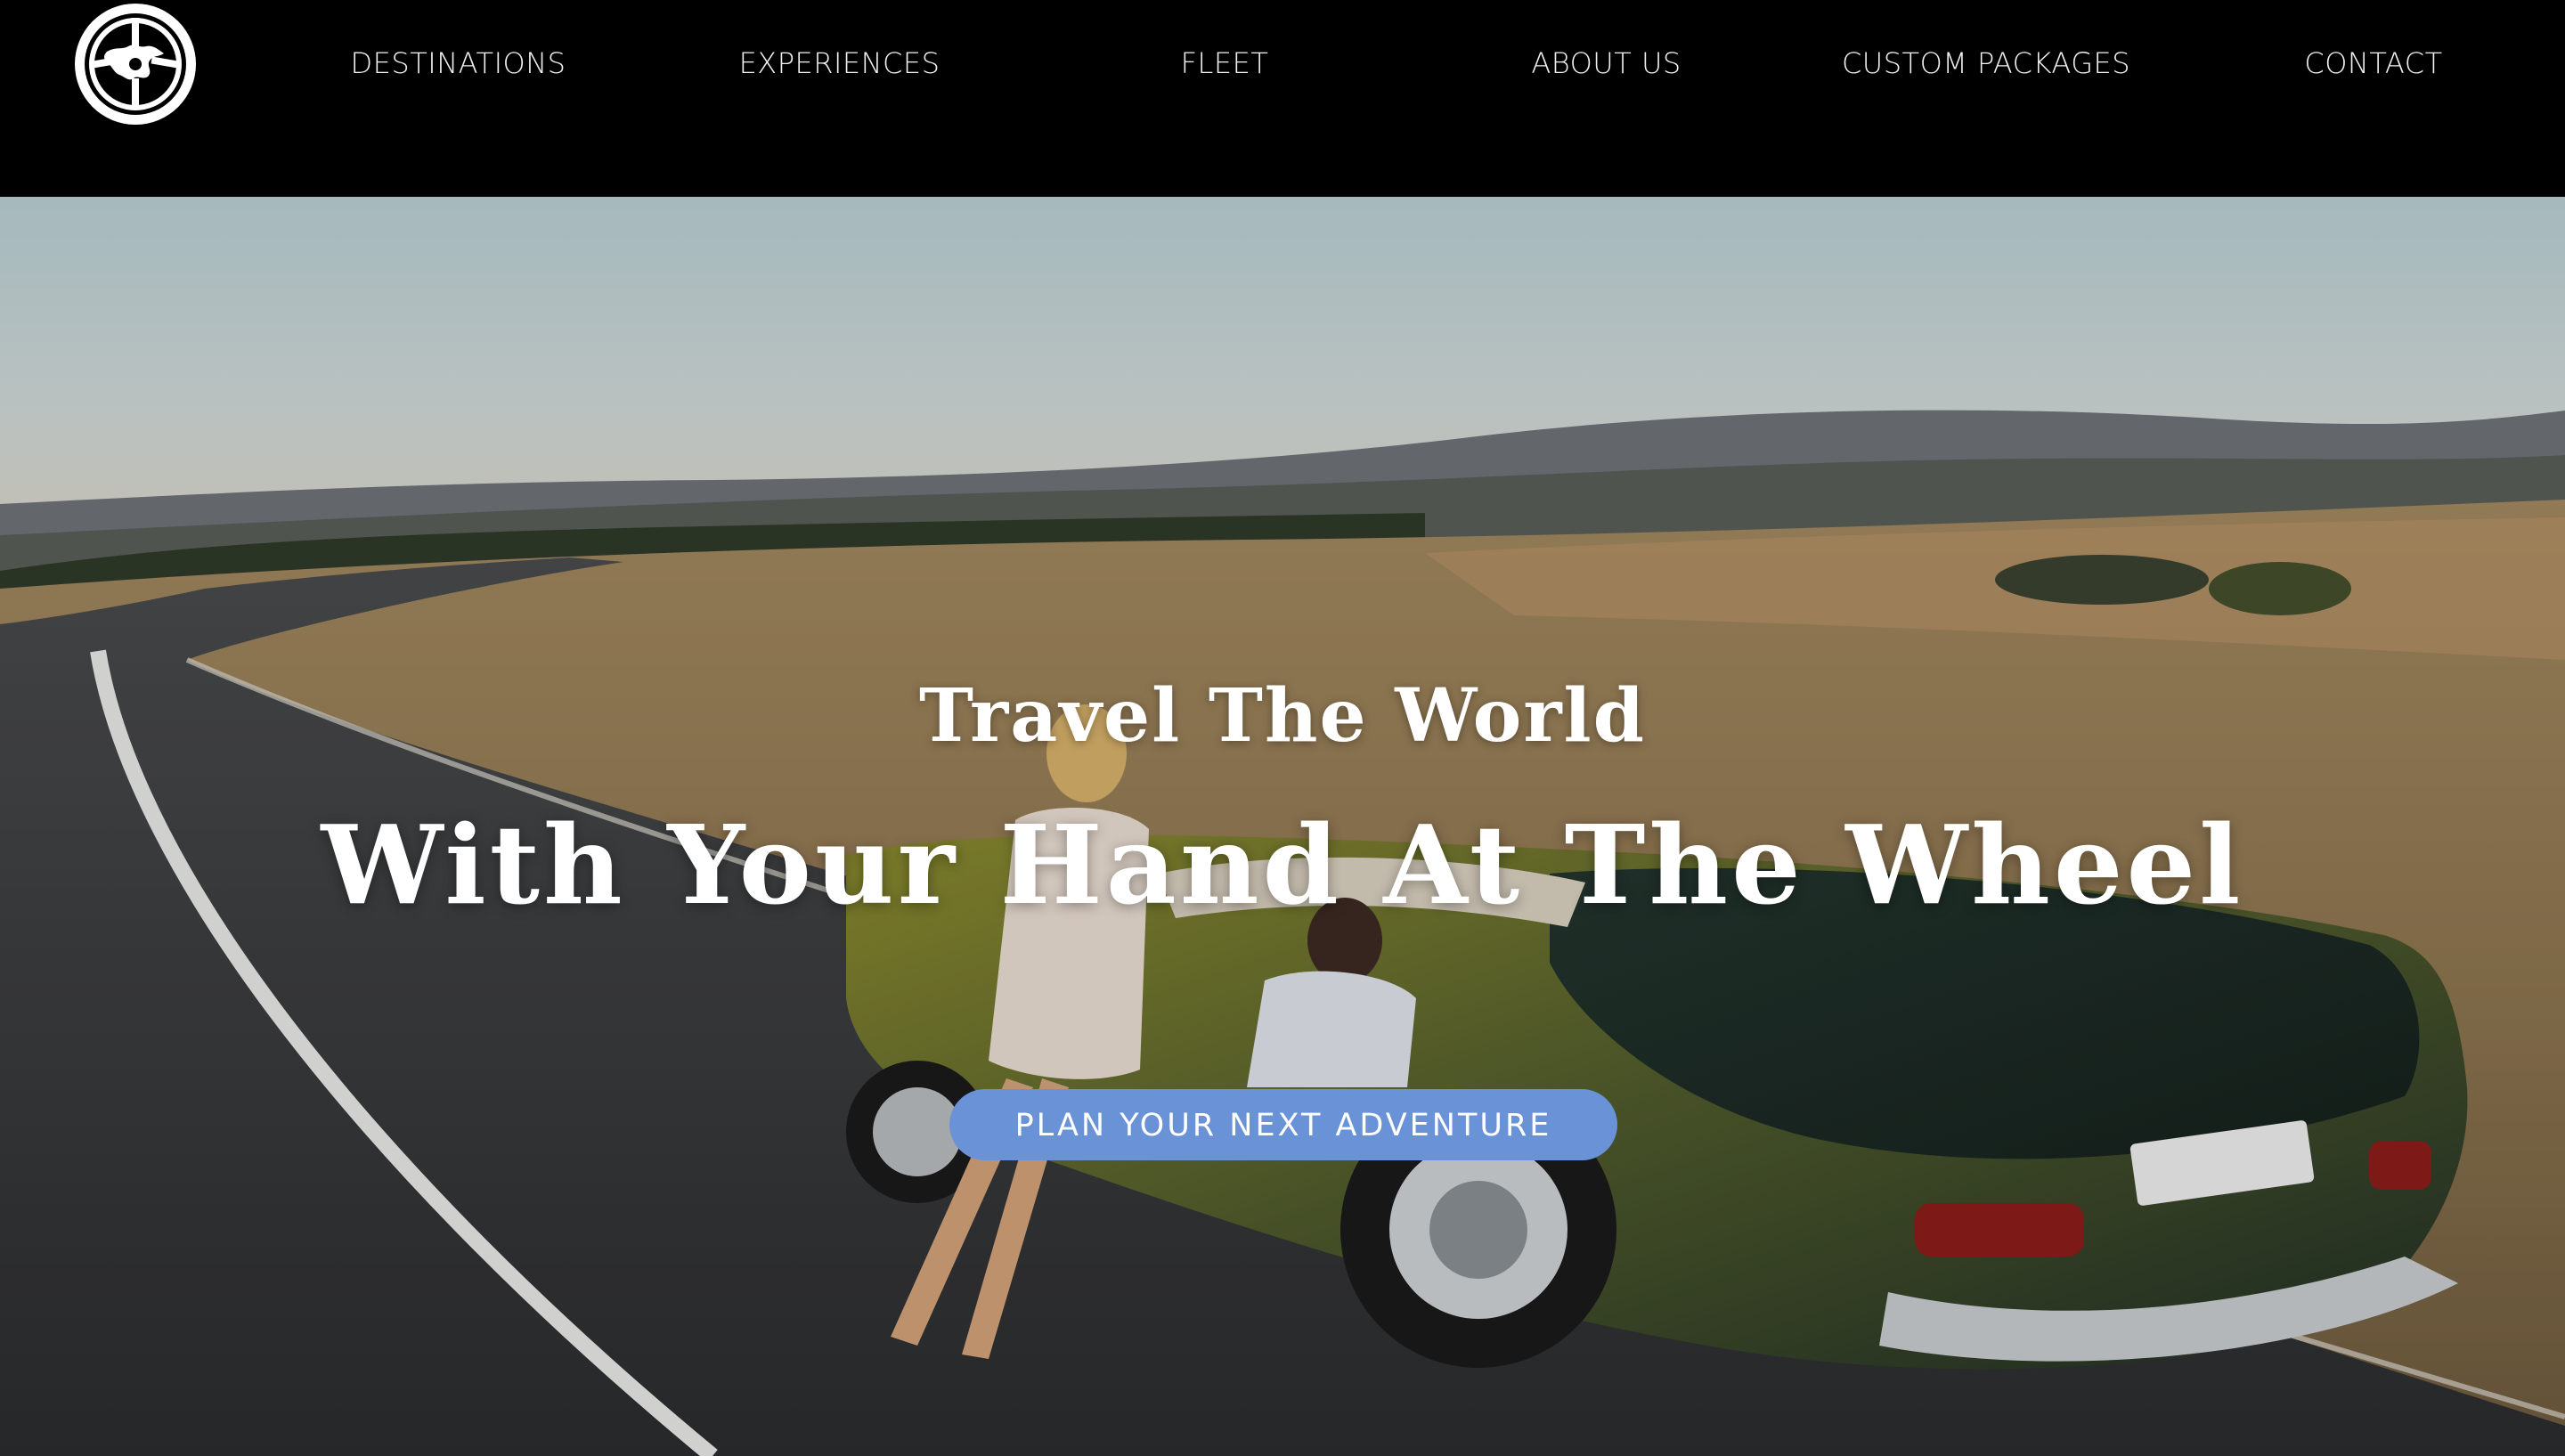 The image size is (2565, 1456). What do you see at coordinates (1606, 63) in the screenshot?
I see `nav-about-us: ABOUT US` at bounding box center [1606, 63].